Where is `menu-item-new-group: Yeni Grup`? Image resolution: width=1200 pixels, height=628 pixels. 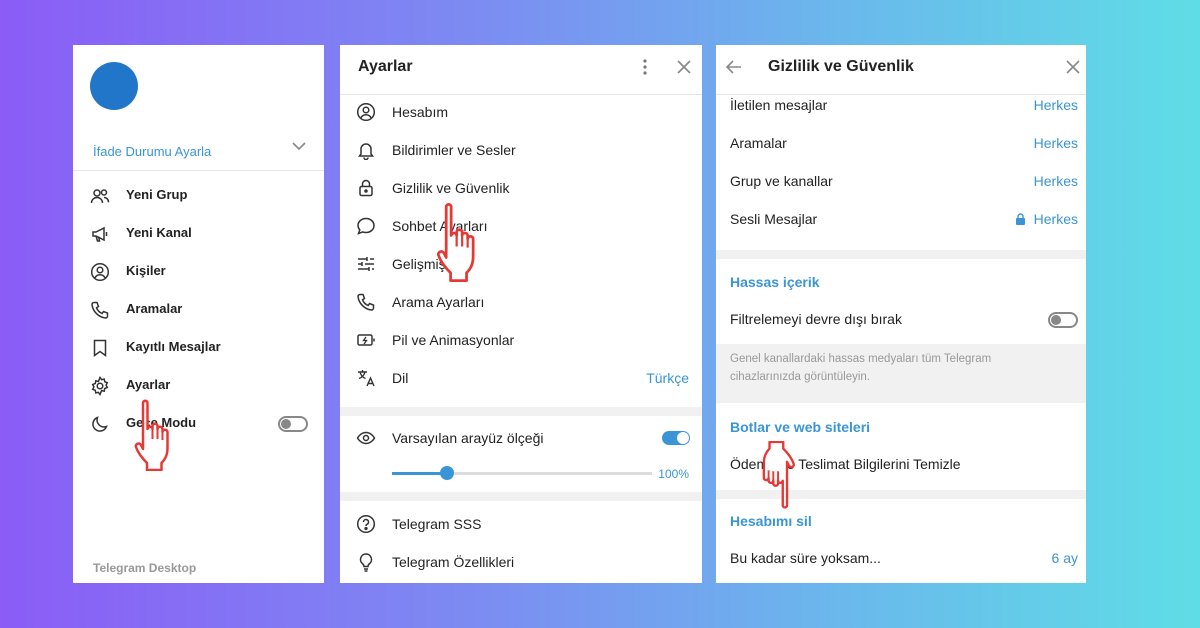 menu-item-new-group: Yeni Grup is located at coordinates (198, 196).